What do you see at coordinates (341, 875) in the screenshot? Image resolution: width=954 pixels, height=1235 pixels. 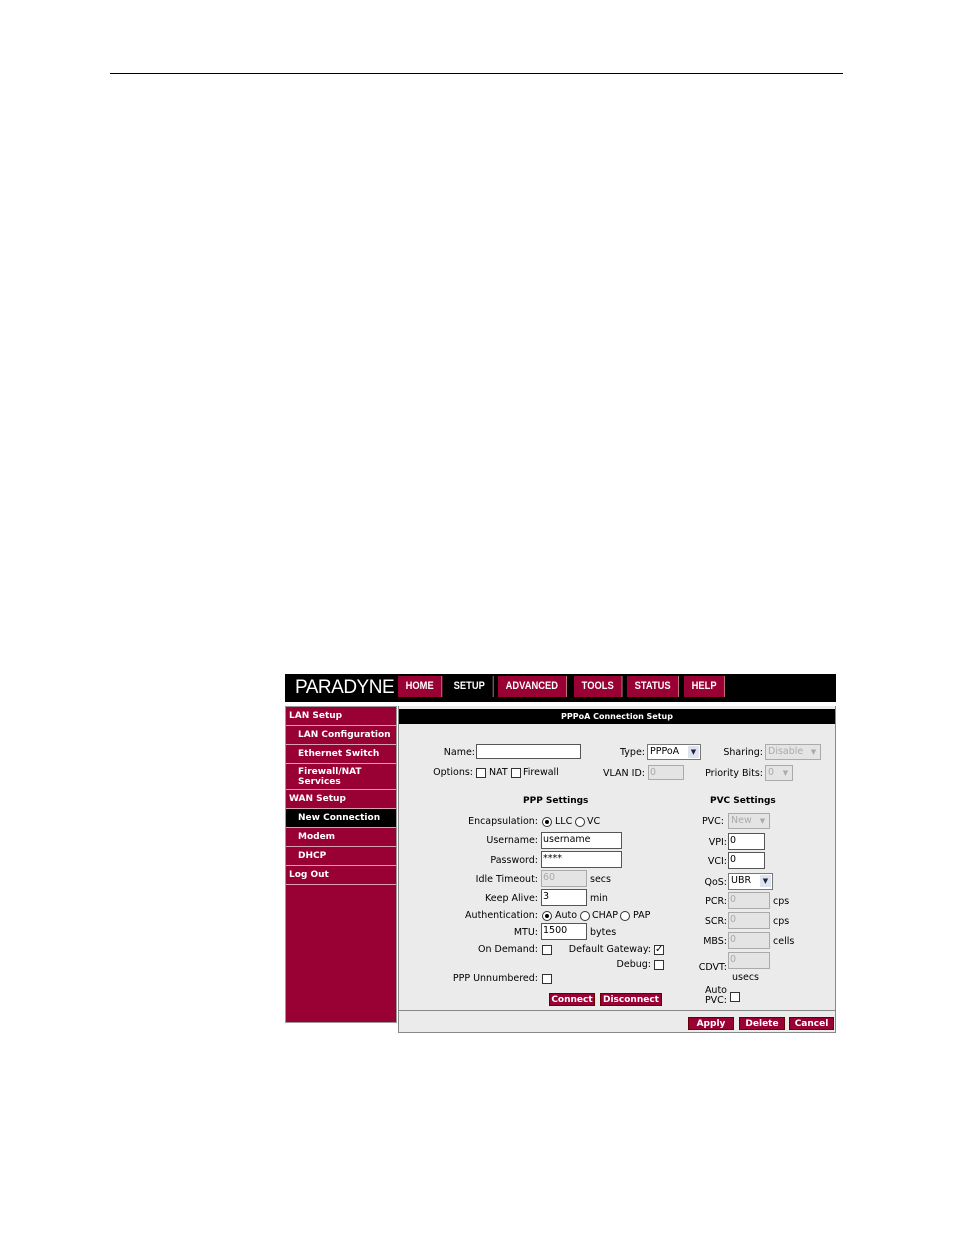 I see `sidebar-item-log-out: Log Out` at bounding box center [341, 875].